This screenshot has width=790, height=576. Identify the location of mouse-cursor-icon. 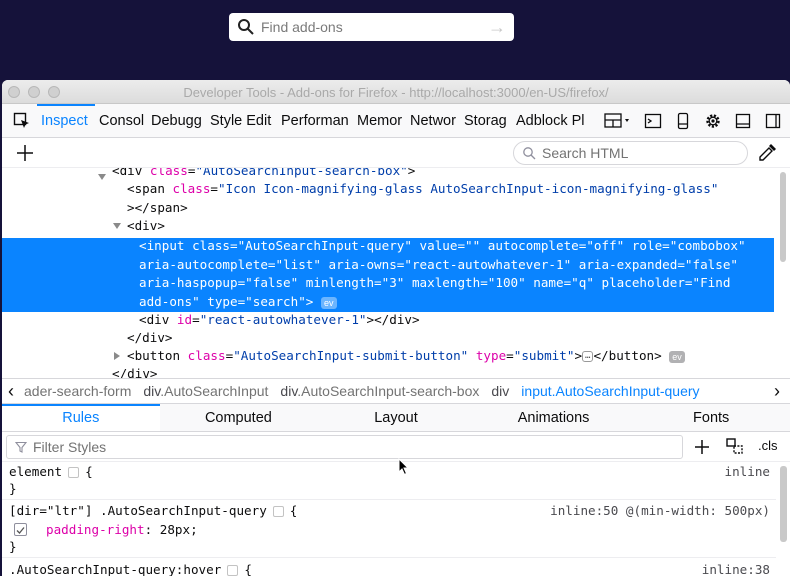
(404, 467).